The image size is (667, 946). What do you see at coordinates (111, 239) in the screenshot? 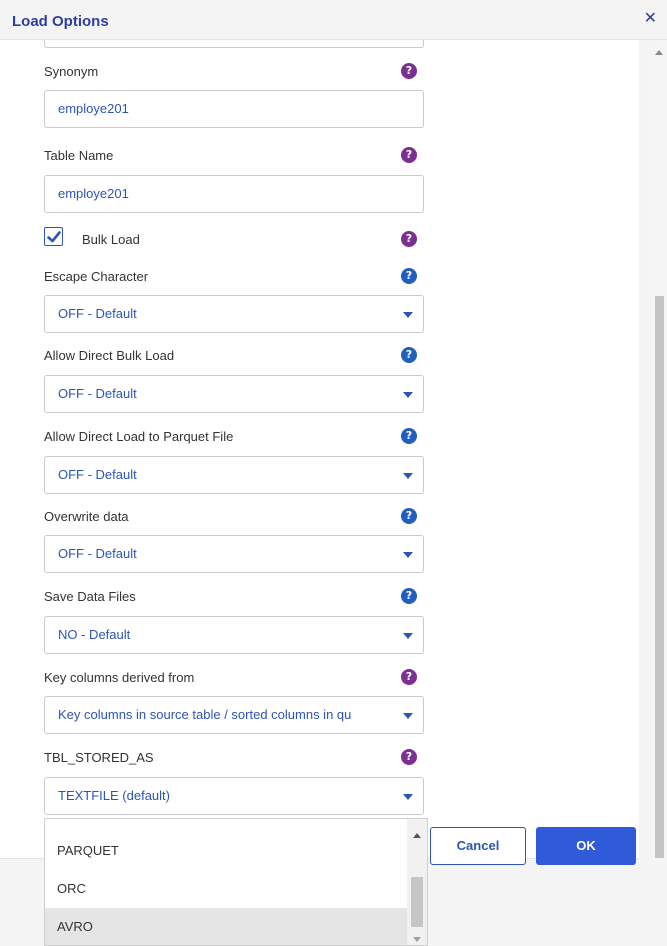
I see `bulk-load-label: Bulk Load` at bounding box center [111, 239].